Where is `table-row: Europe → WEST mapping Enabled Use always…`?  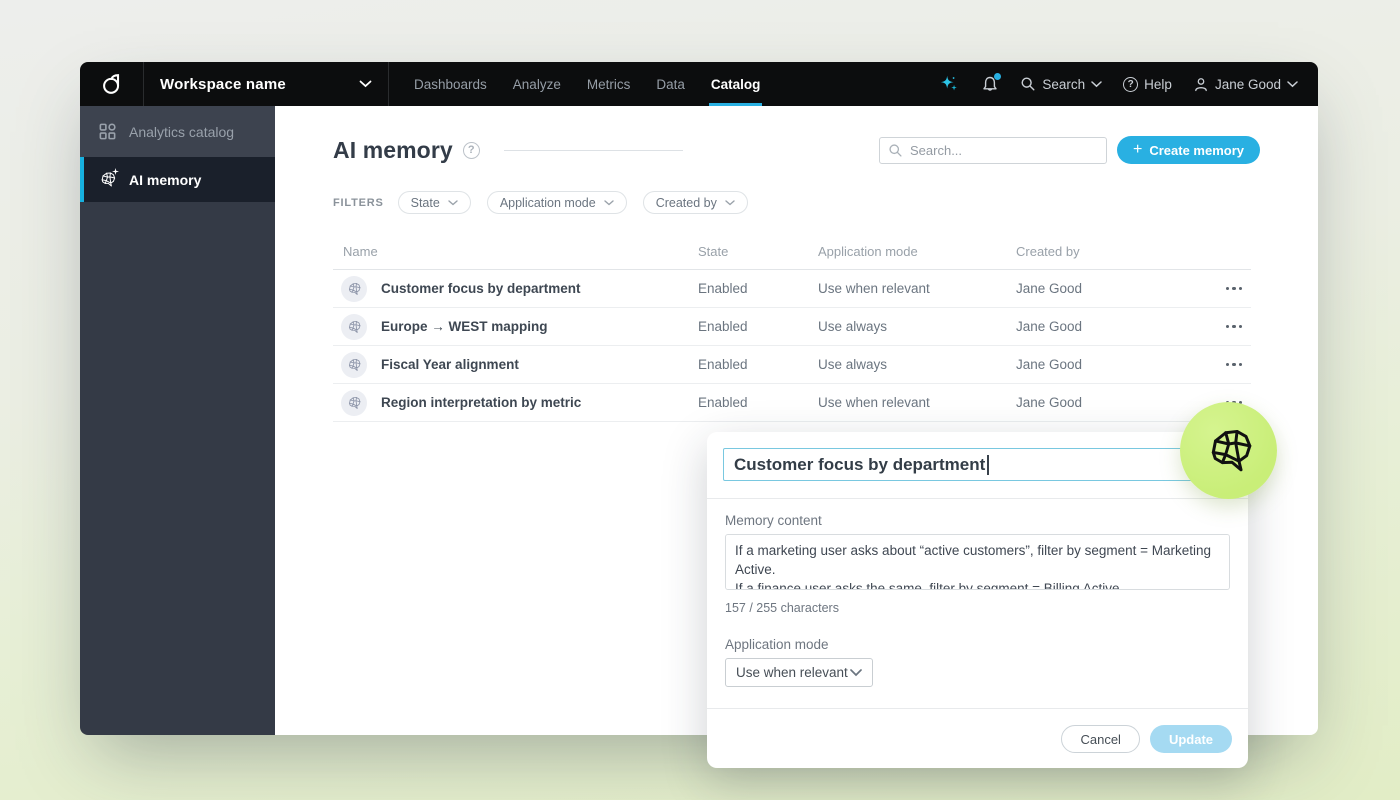
table-row: Europe → WEST mapping Enabled Use always… is located at coordinates (792, 327).